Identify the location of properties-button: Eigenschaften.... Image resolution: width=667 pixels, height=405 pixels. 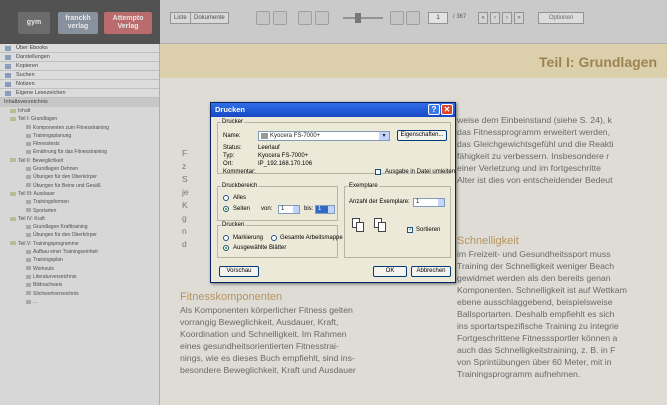
(422, 135).